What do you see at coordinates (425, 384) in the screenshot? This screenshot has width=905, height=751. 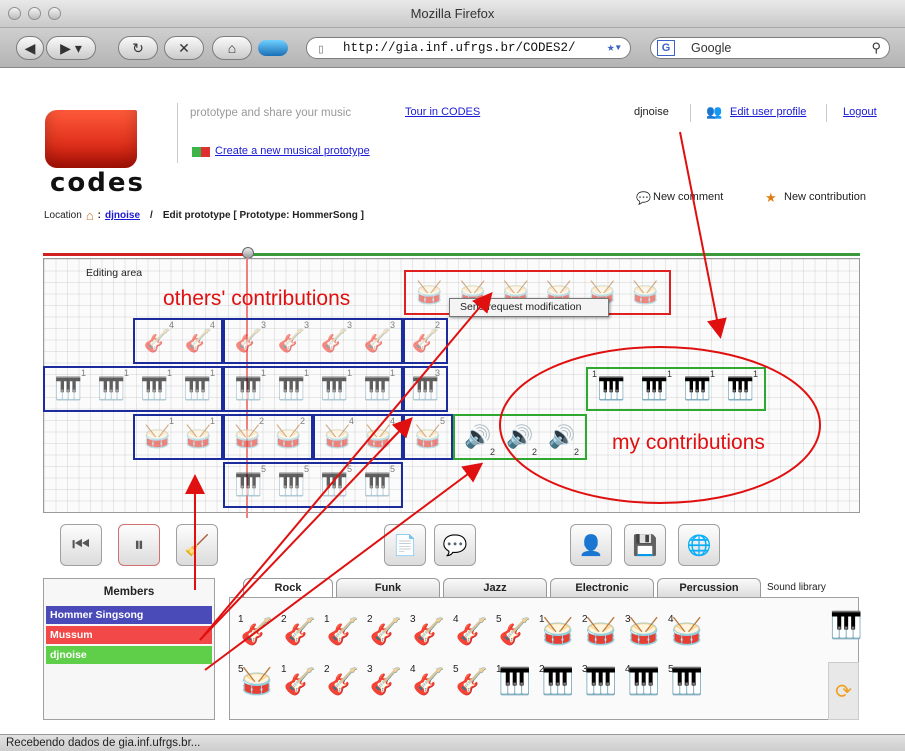 I see `keyboard-icon: 🎹 3` at bounding box center [425, 384].